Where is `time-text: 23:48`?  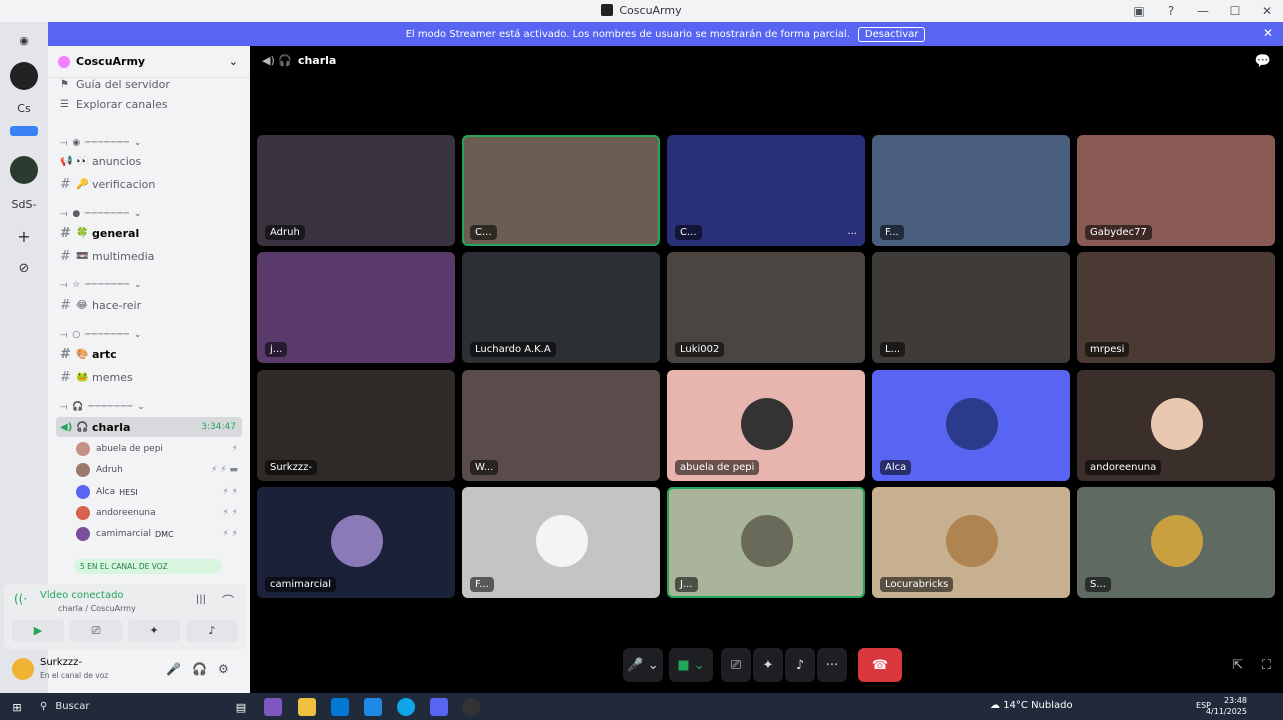 time-text: 23:48 is located at coordinates (1235, 700).